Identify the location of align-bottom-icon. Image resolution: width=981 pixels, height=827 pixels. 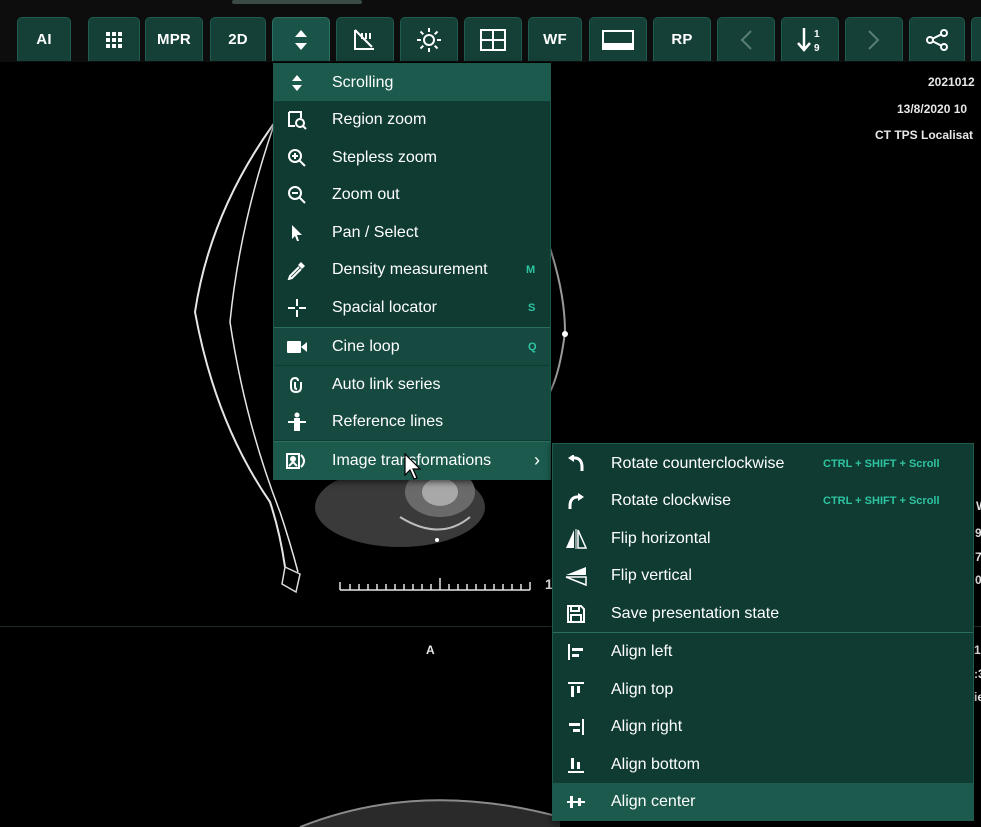
(576, 765).